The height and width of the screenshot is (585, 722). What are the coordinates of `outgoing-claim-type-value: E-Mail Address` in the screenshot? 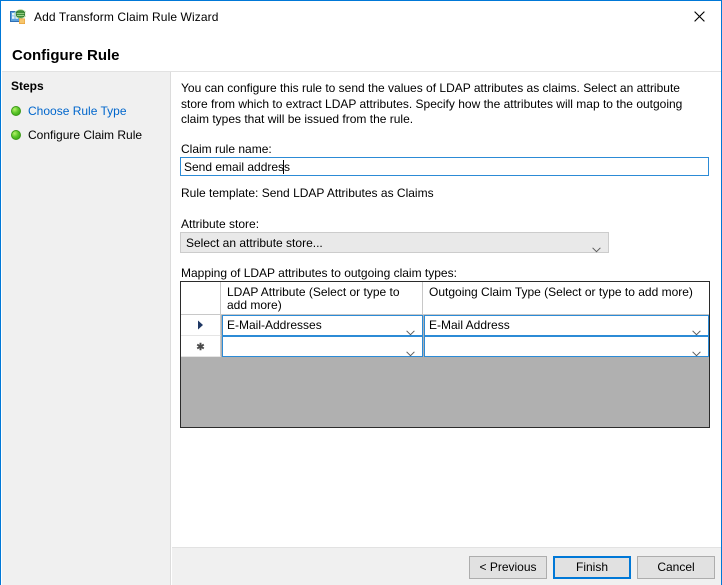 It's located at (469, 325).